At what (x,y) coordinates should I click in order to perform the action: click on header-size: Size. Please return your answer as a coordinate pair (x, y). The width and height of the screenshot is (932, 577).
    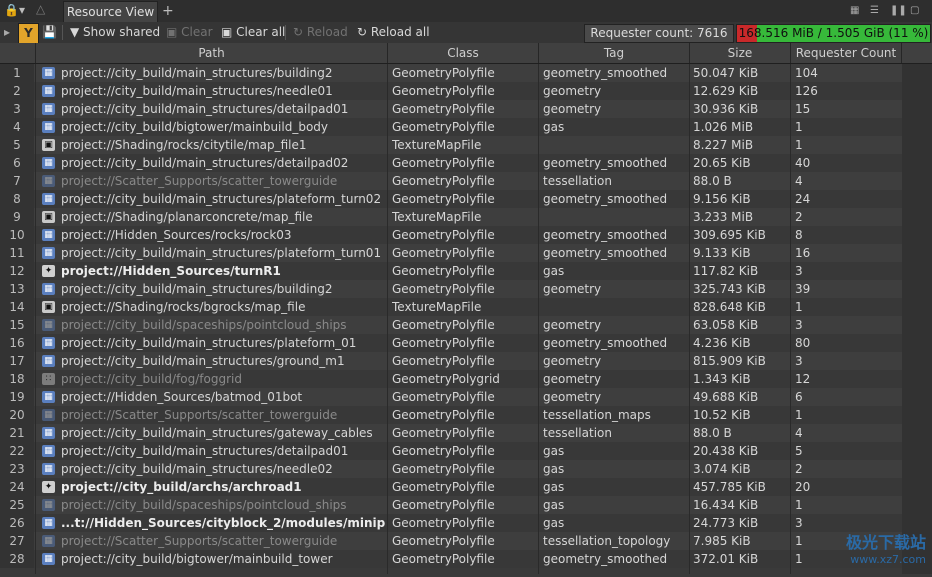
    Looking at the image, I should click on (740, 53).